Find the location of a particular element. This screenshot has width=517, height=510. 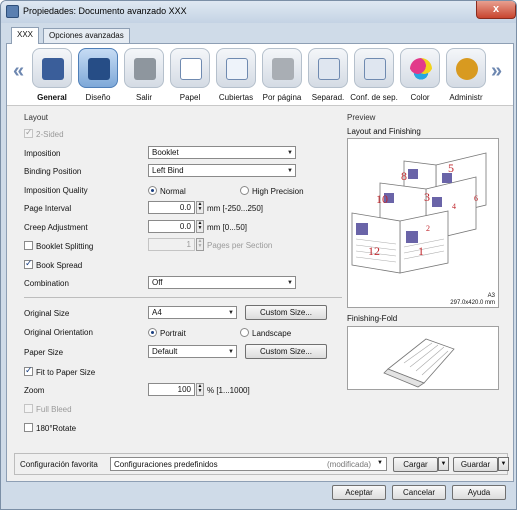

zoom-spinner-icon: ▲ ▼ is located at coordinates (200, 389).